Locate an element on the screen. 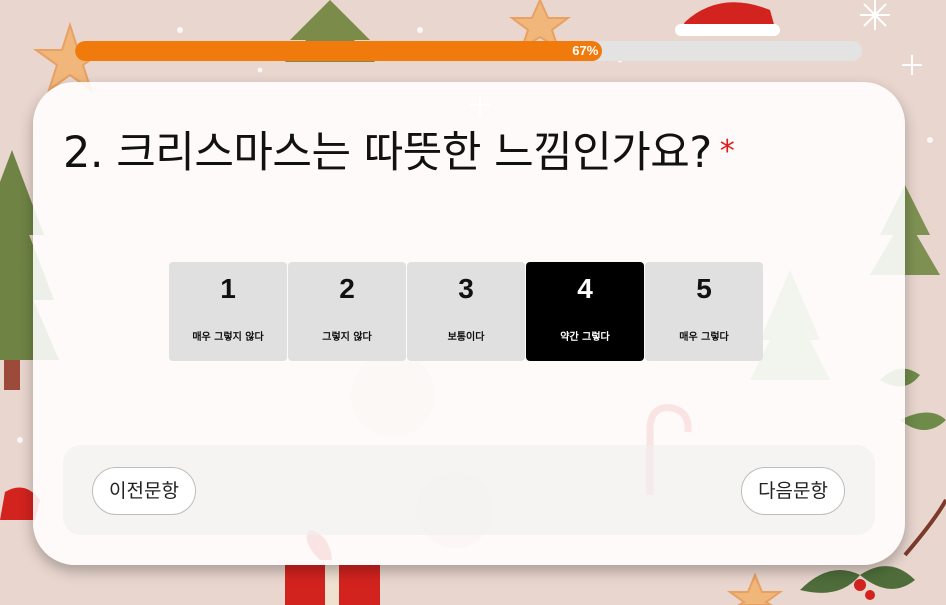  option-label: 그렇지 않다 is located at coordinates (347, 337).